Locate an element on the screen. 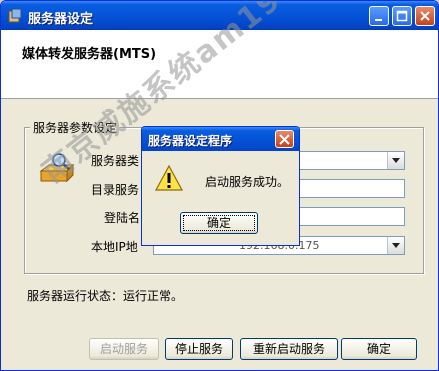 This screenshot has height=371, width=439. dir-server-input is located at coordinates (351, 188).